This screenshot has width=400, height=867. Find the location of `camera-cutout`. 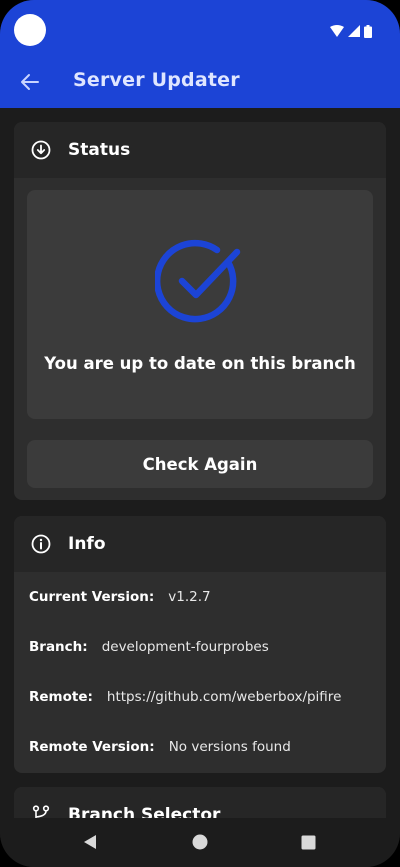

camera-cutout is located at coordinates (30, 30).